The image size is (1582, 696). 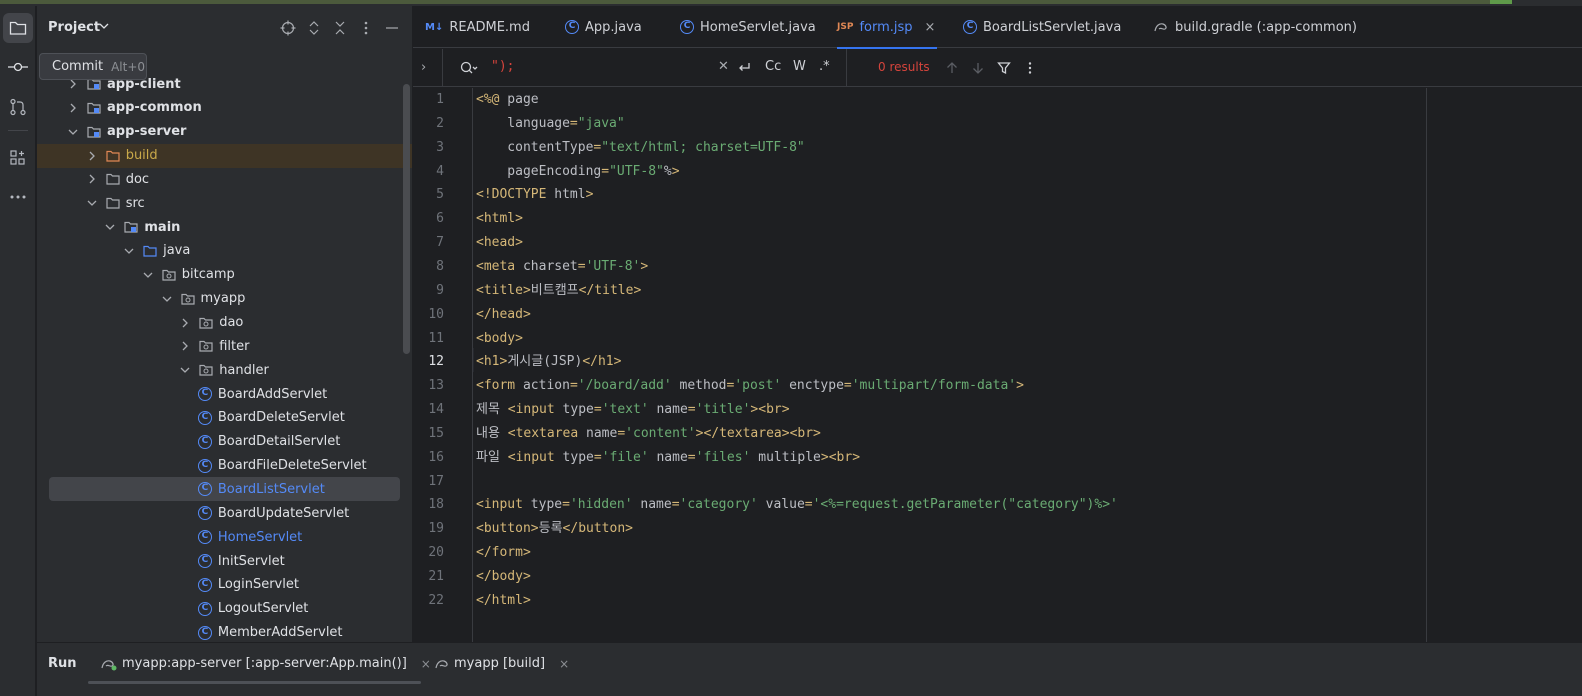 I want to click on tree-item: C BoardUpdateServlet, so click(x=224, y=513).